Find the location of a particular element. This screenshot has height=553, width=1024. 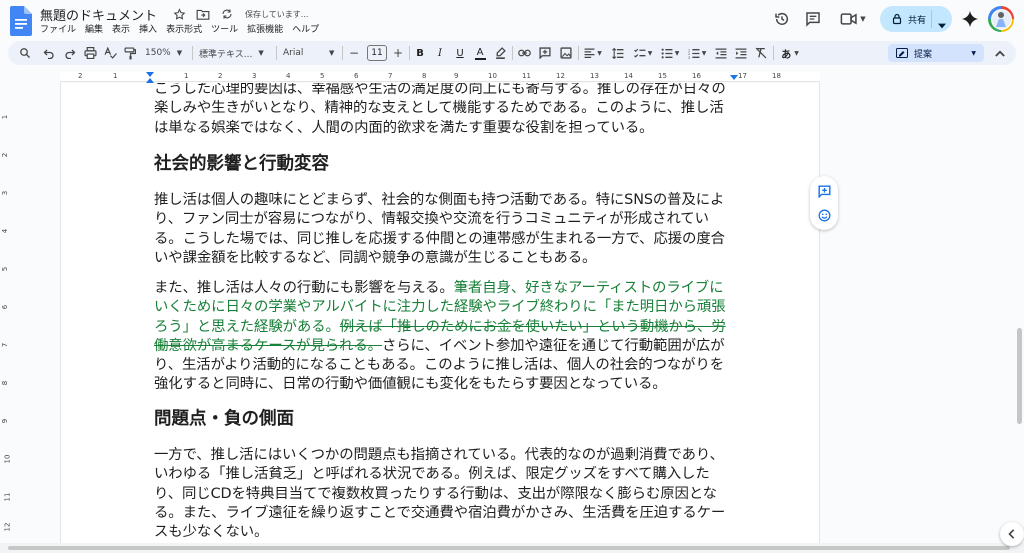

clear-formatting-icon is located at coordinates (761, 53).